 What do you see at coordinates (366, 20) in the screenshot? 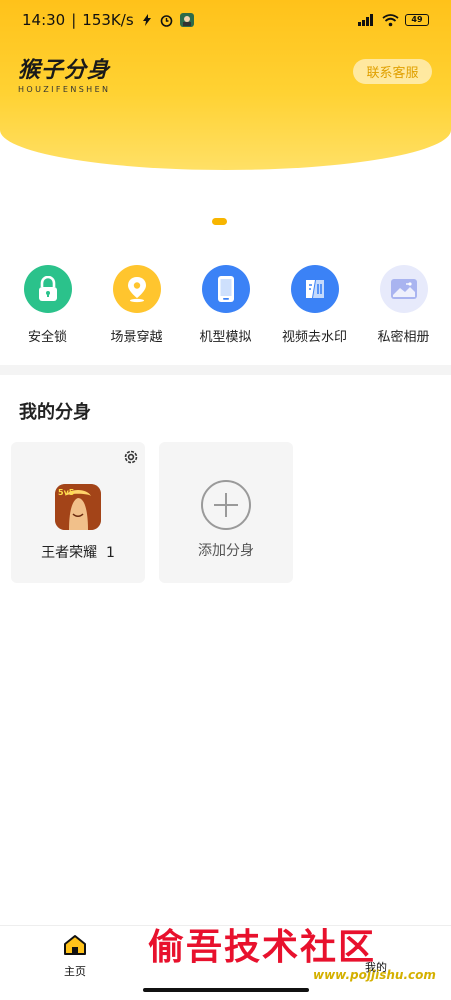
I see `signal-icon` at bounding box center [366, 20].